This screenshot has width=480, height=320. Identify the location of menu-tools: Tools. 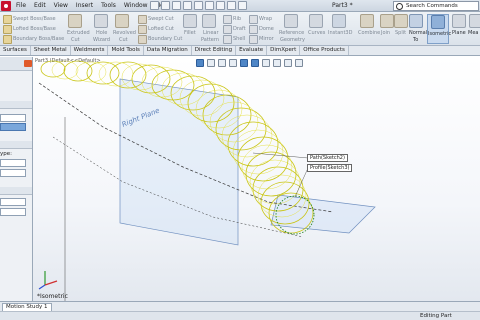
(108, 6).